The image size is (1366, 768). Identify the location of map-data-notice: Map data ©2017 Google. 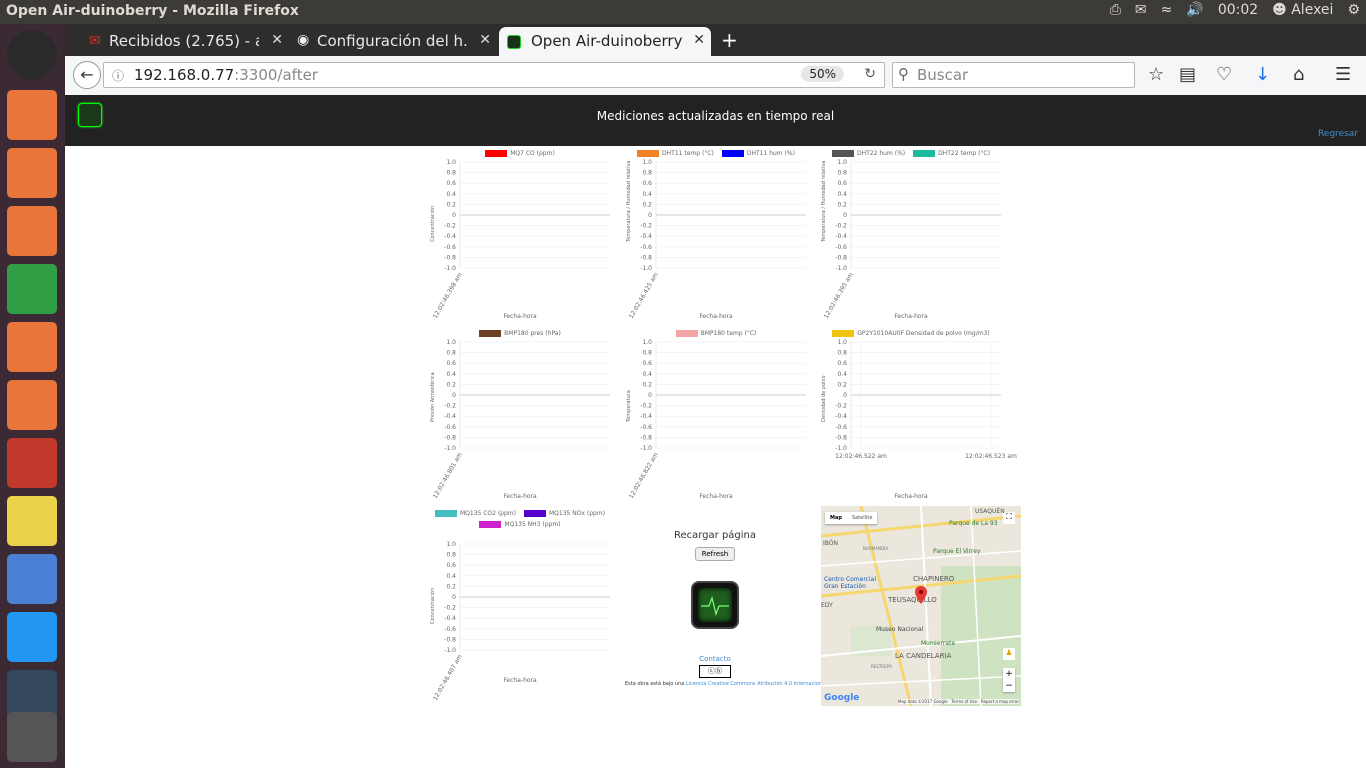
(923, 701).